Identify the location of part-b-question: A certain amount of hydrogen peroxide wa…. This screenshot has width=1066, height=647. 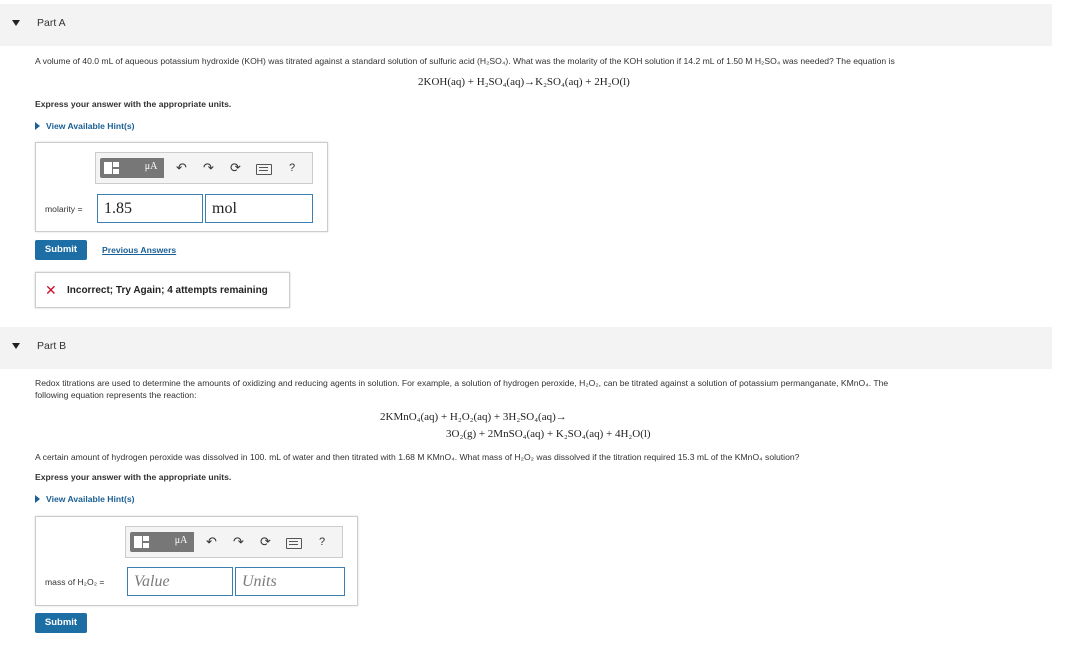
(417, 457).